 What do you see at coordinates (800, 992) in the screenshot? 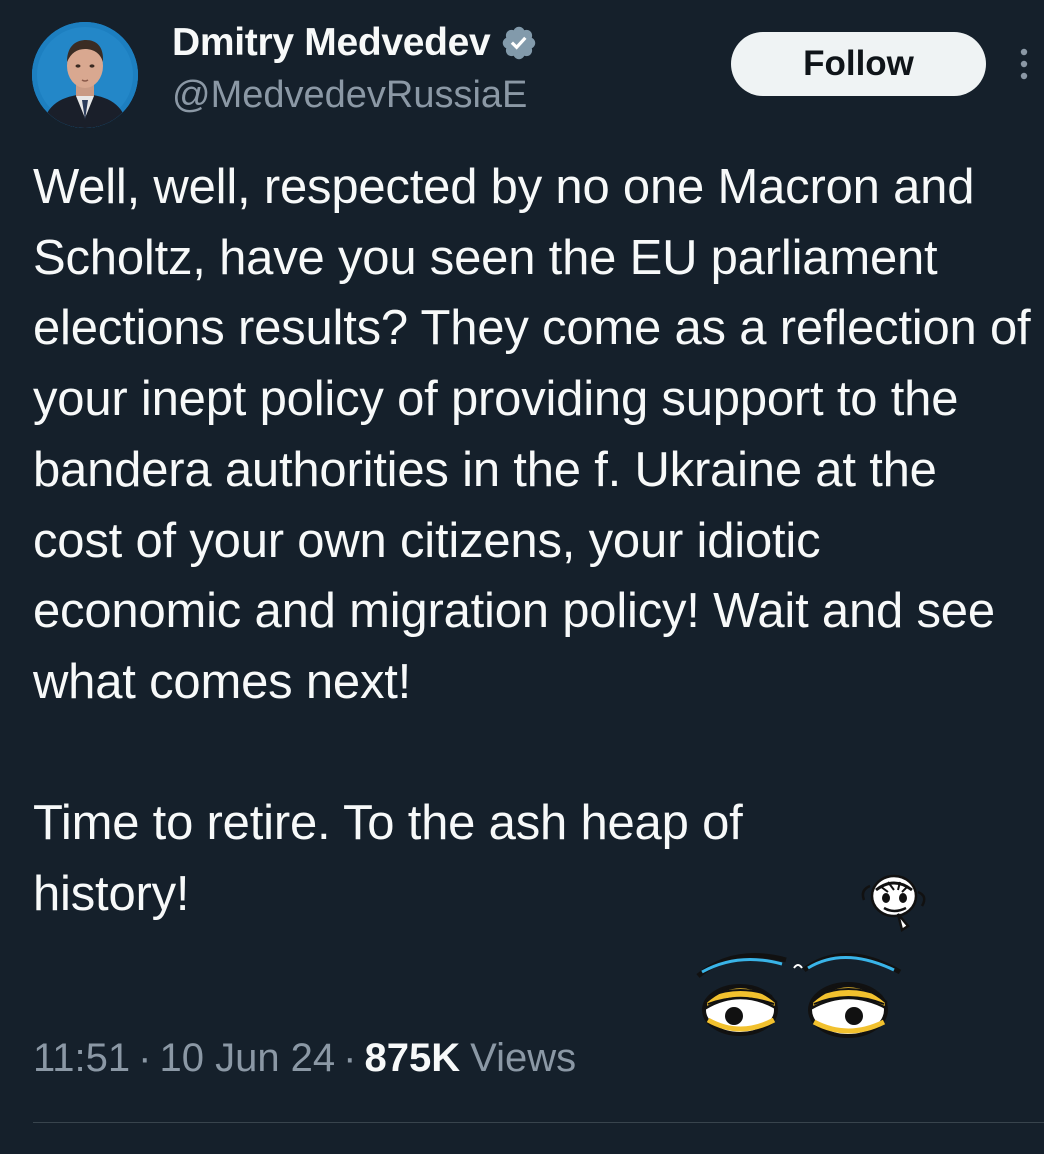
I see `eyes-emoji-icon` at bounding box center [800, 992].